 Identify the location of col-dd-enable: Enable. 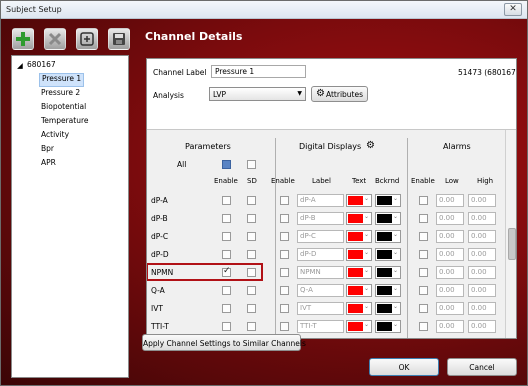
(283, 181).